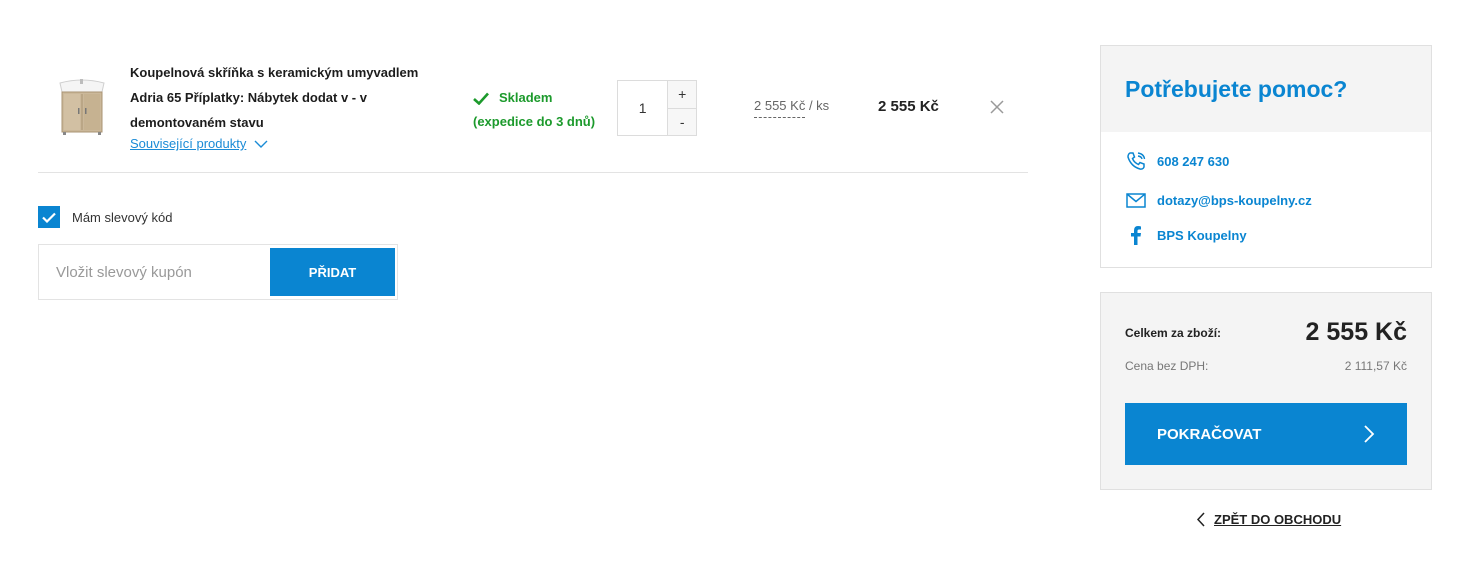  I want to click on discount-checkbox-label: Mám slevový kód, so click(122, 217).